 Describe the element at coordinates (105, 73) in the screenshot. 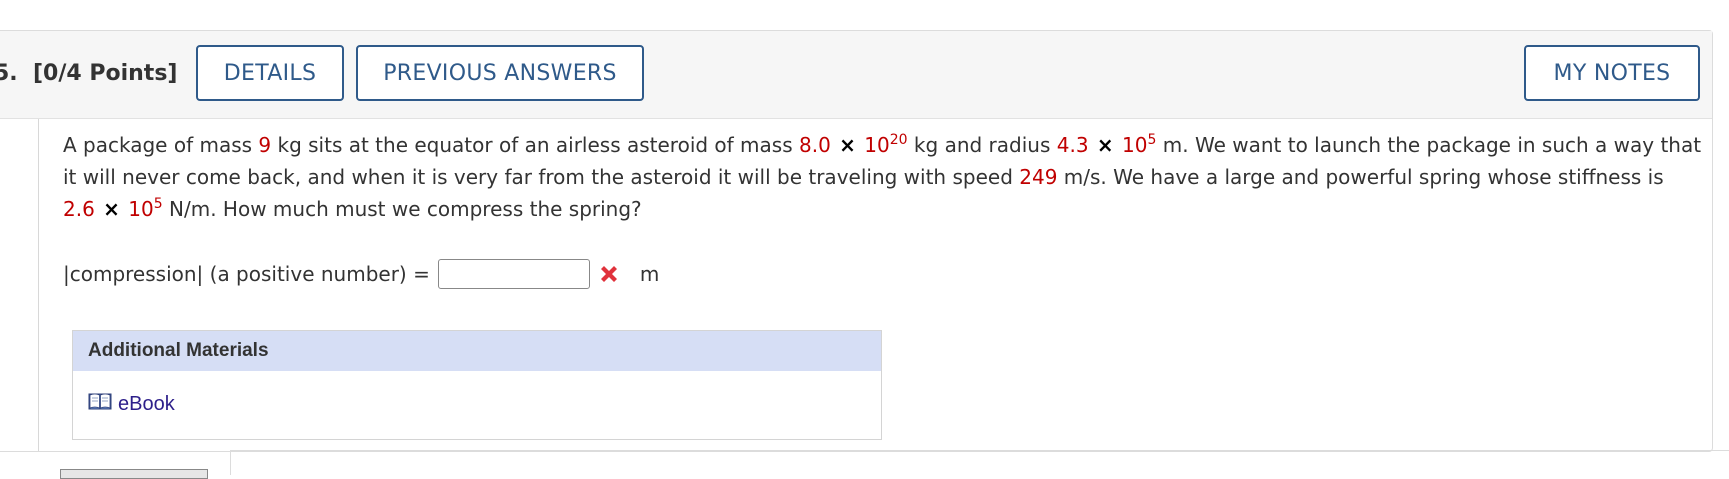

I see `question-points: [0/4 Points]` at that location.